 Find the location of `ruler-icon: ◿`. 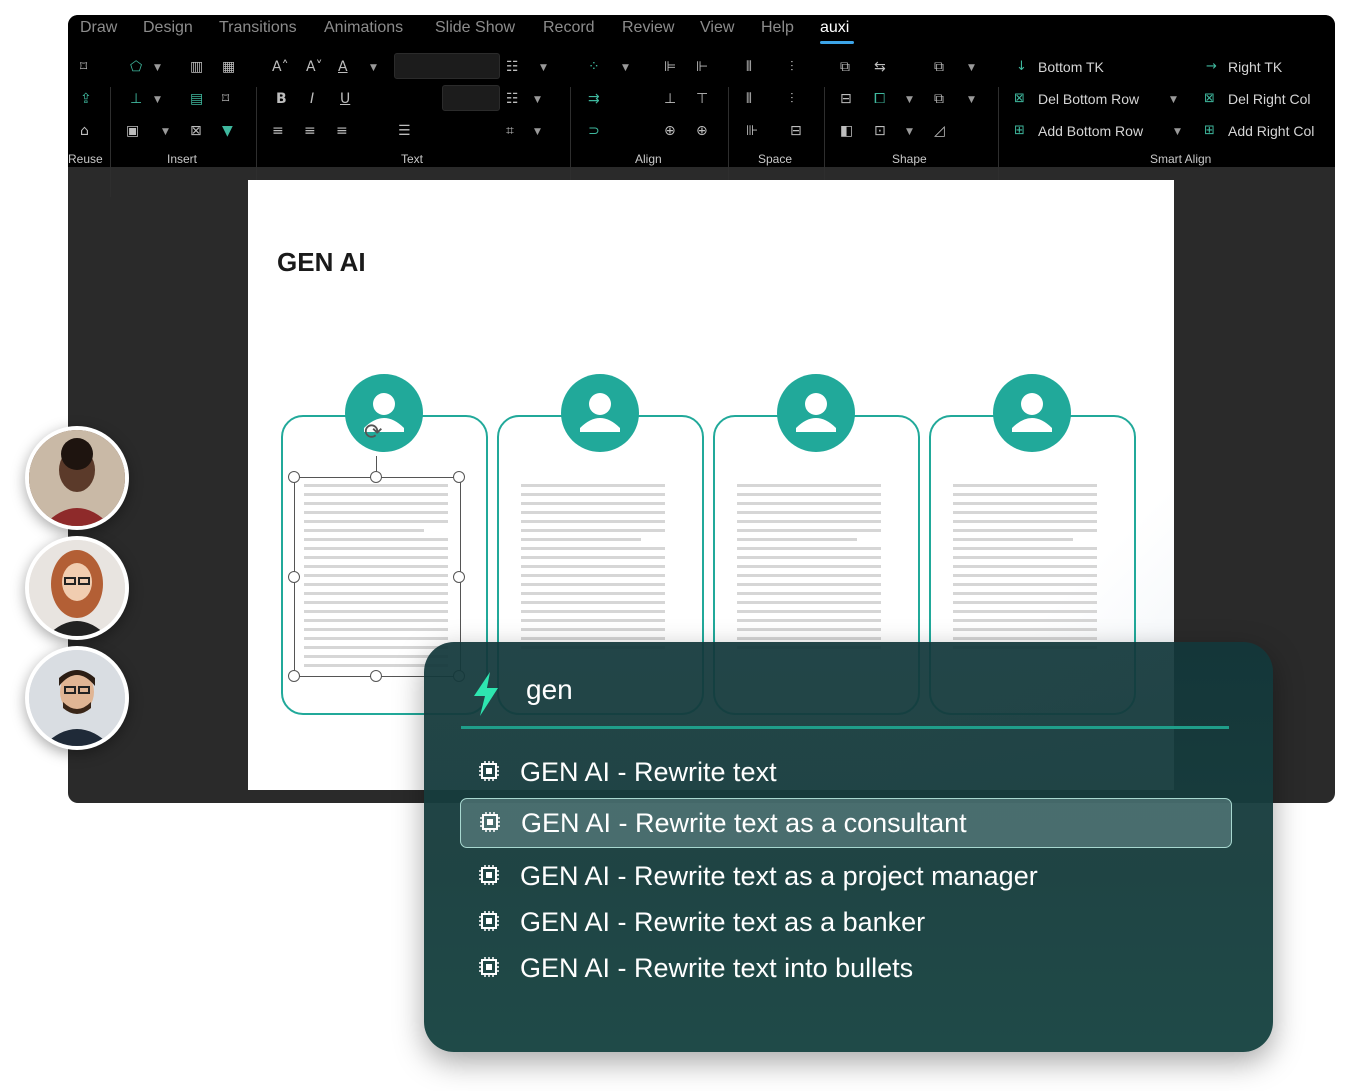

ruler-icon: ◿ is located at coordinates (939, 131).